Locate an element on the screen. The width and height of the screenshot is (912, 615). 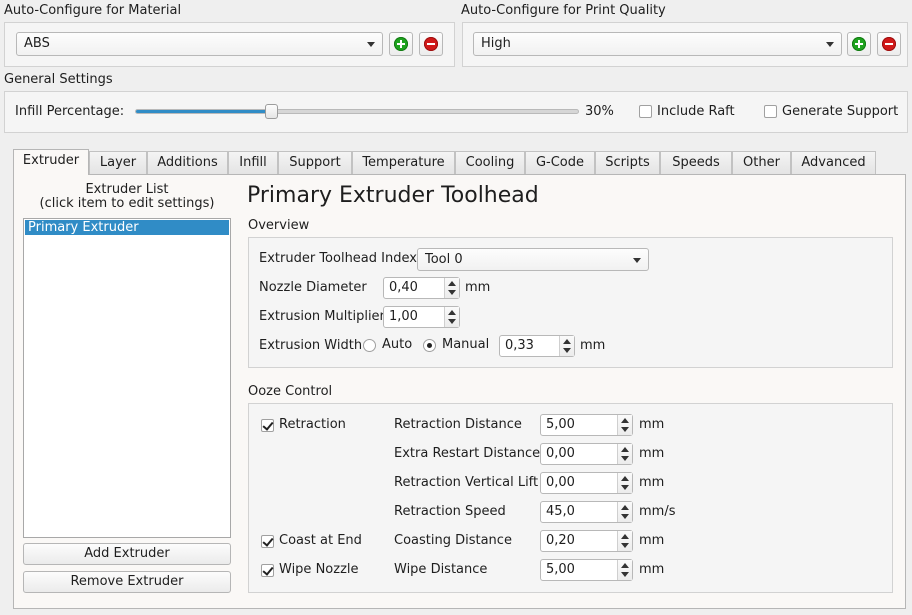
wipe-distance-value: 5,00 is located at coordinates (560, 569).